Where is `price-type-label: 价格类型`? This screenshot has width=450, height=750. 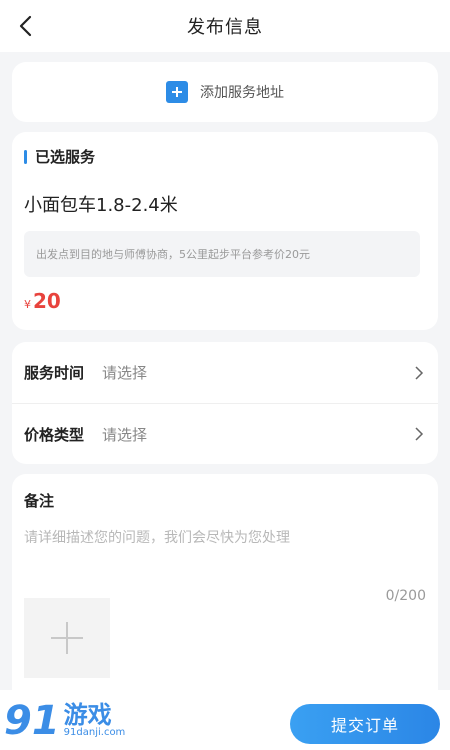 price-type-label: 价格类型 is located at coordinates (54, 434).